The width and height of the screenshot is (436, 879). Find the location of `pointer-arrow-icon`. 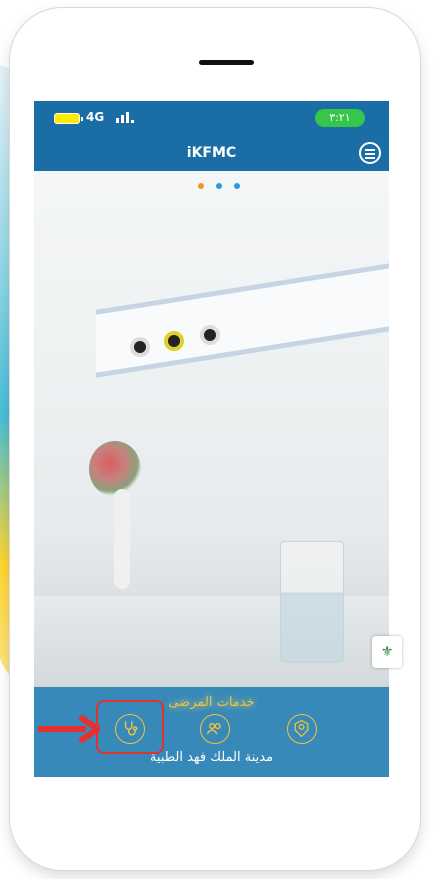

pointer-arrow-icon is located at coordinates (69, 729).